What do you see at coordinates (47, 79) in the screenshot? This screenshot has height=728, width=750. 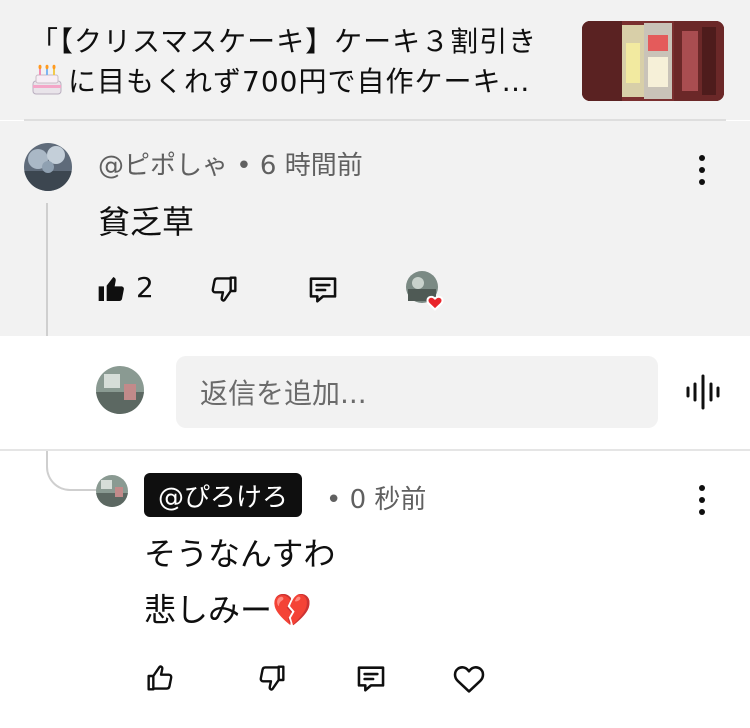 I see `birthday-cake-emoji-icon` at bounding box center [47, 79].